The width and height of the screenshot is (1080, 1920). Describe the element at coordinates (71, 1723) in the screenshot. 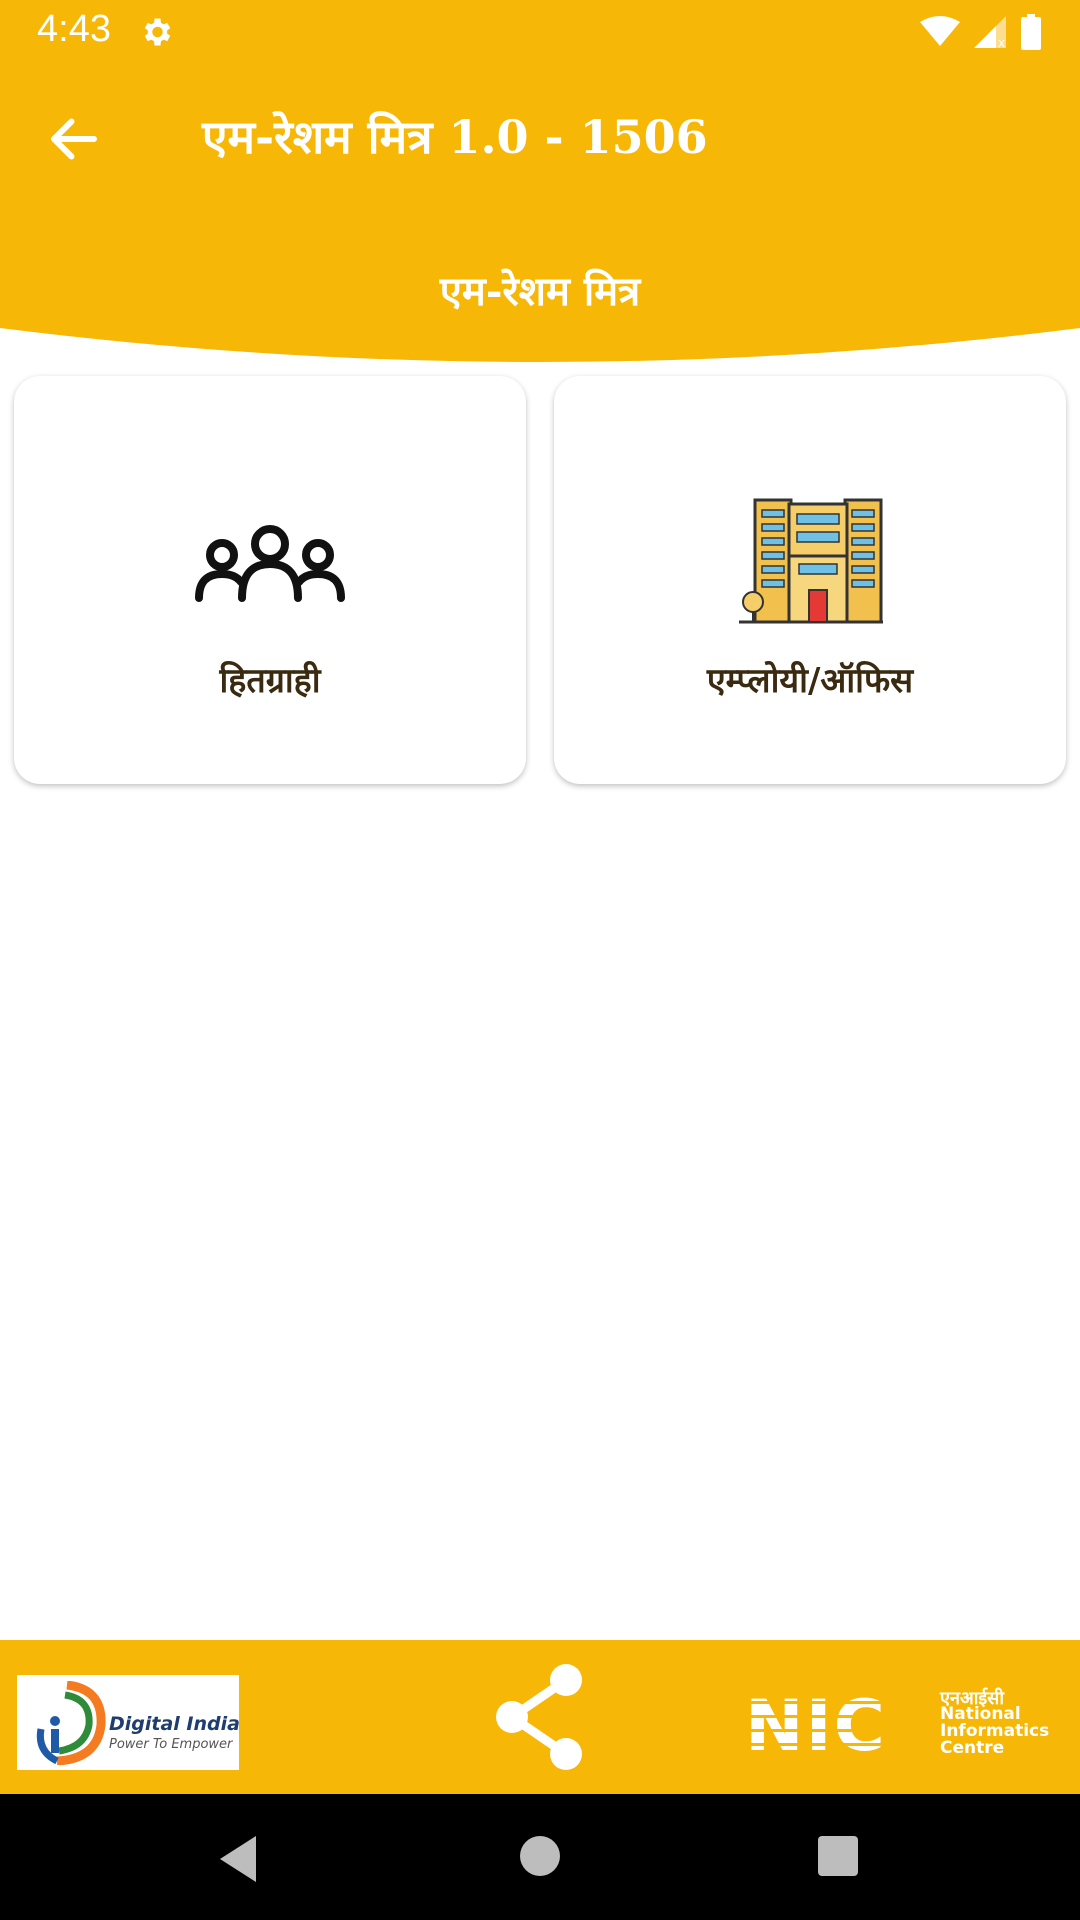

I see `digital-india-emblem` at that location.